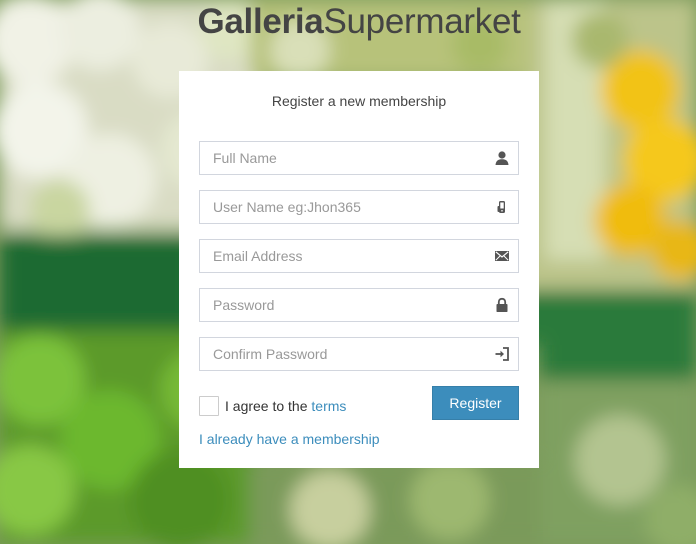  I want to click on terms-checkbox, so click(209, 406).